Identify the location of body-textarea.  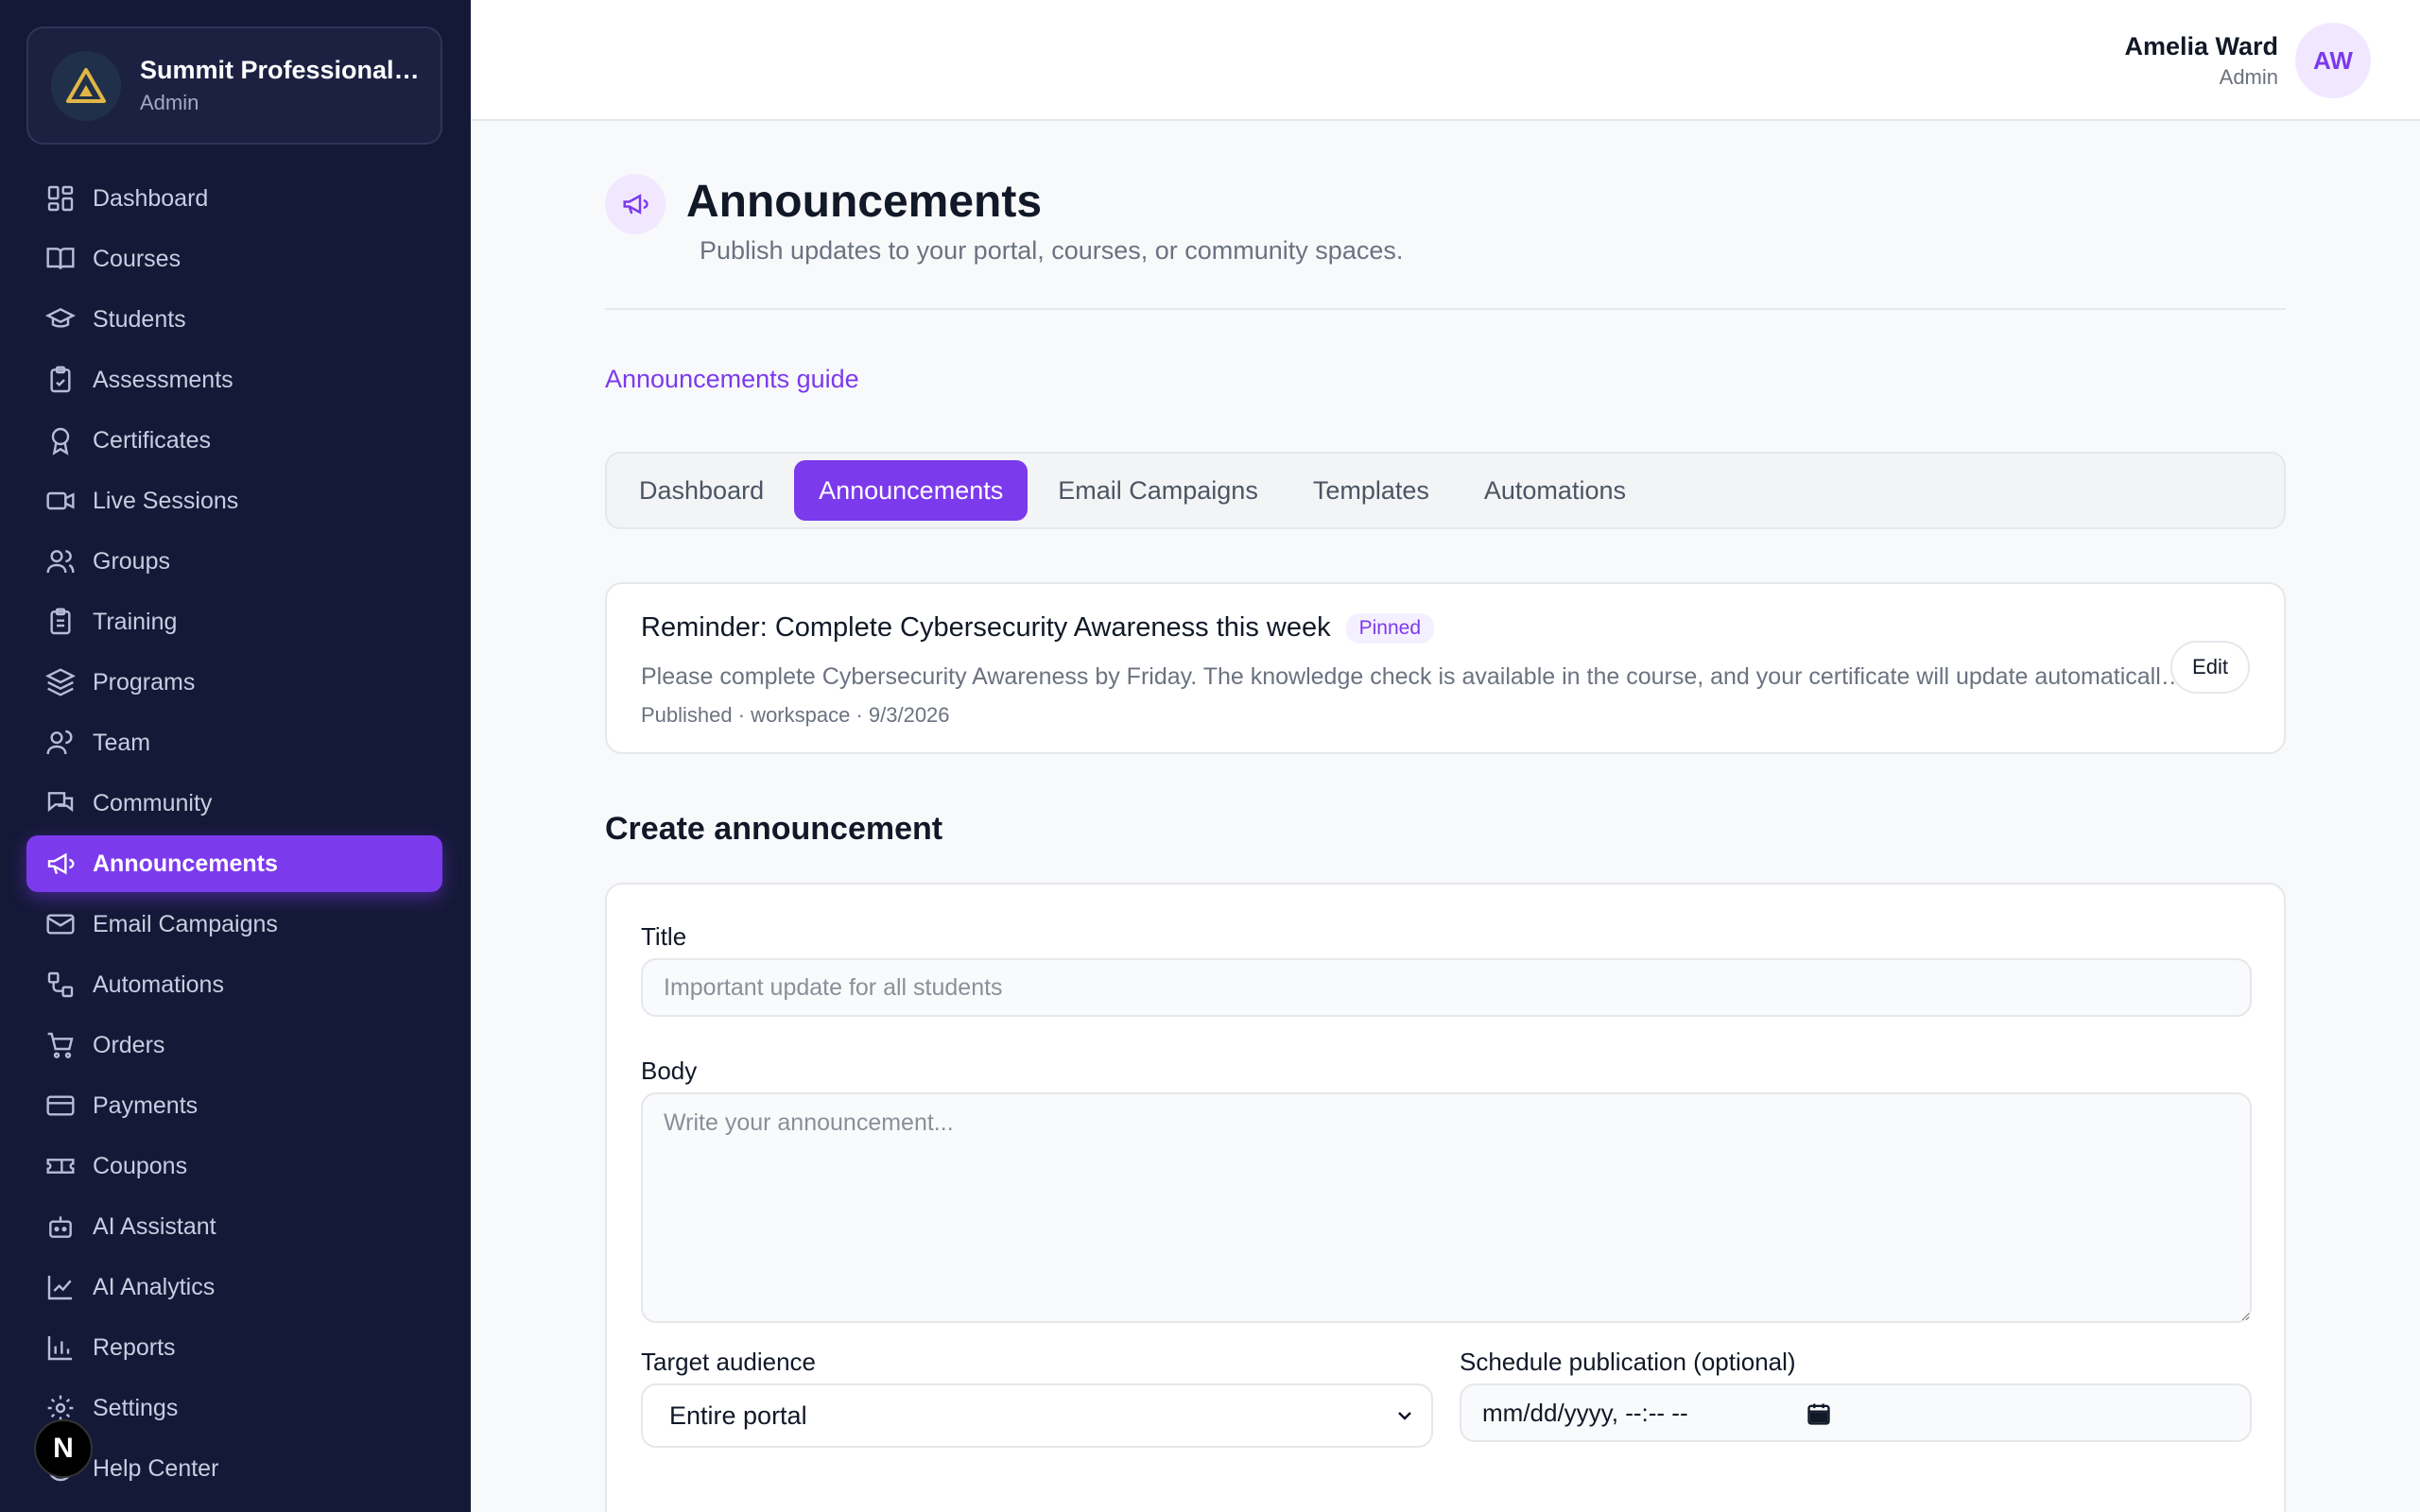
(1446, 1207).